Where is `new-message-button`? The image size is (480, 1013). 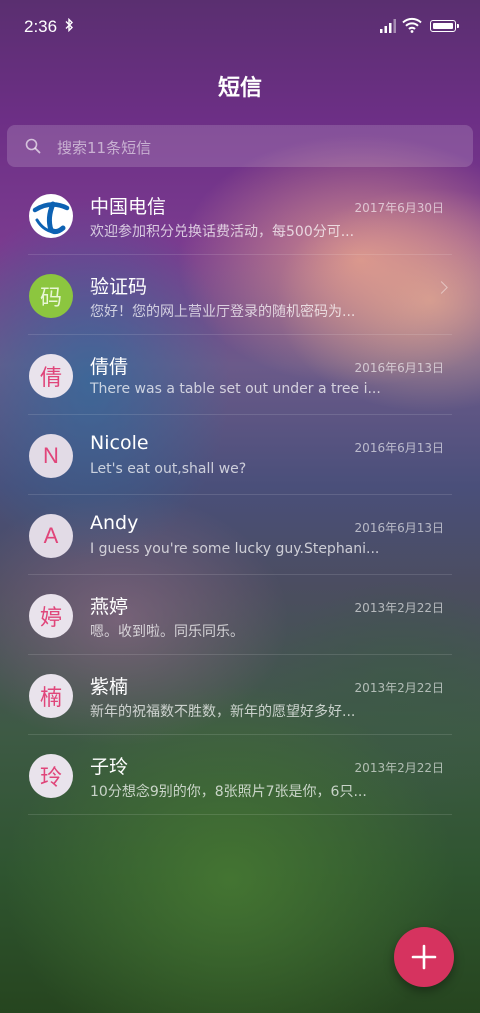
new-message-button is located at coordinates (424, 957).